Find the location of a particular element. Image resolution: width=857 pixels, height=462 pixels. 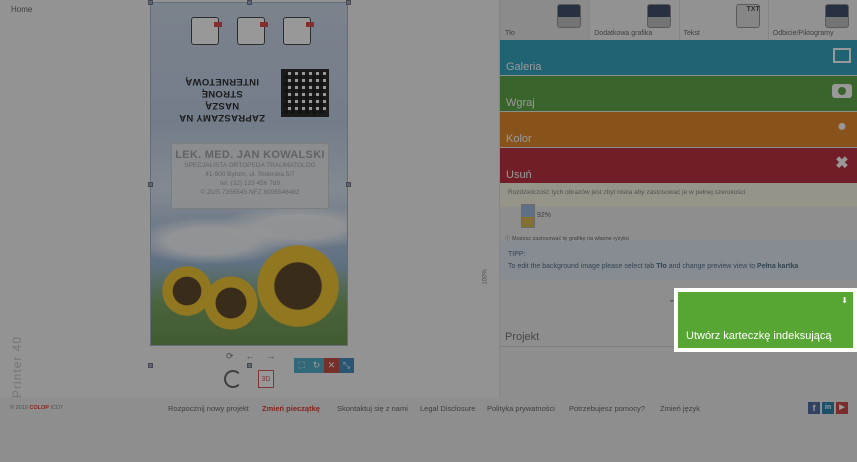

instruction-pictograms is located at coordinates (252, 33).